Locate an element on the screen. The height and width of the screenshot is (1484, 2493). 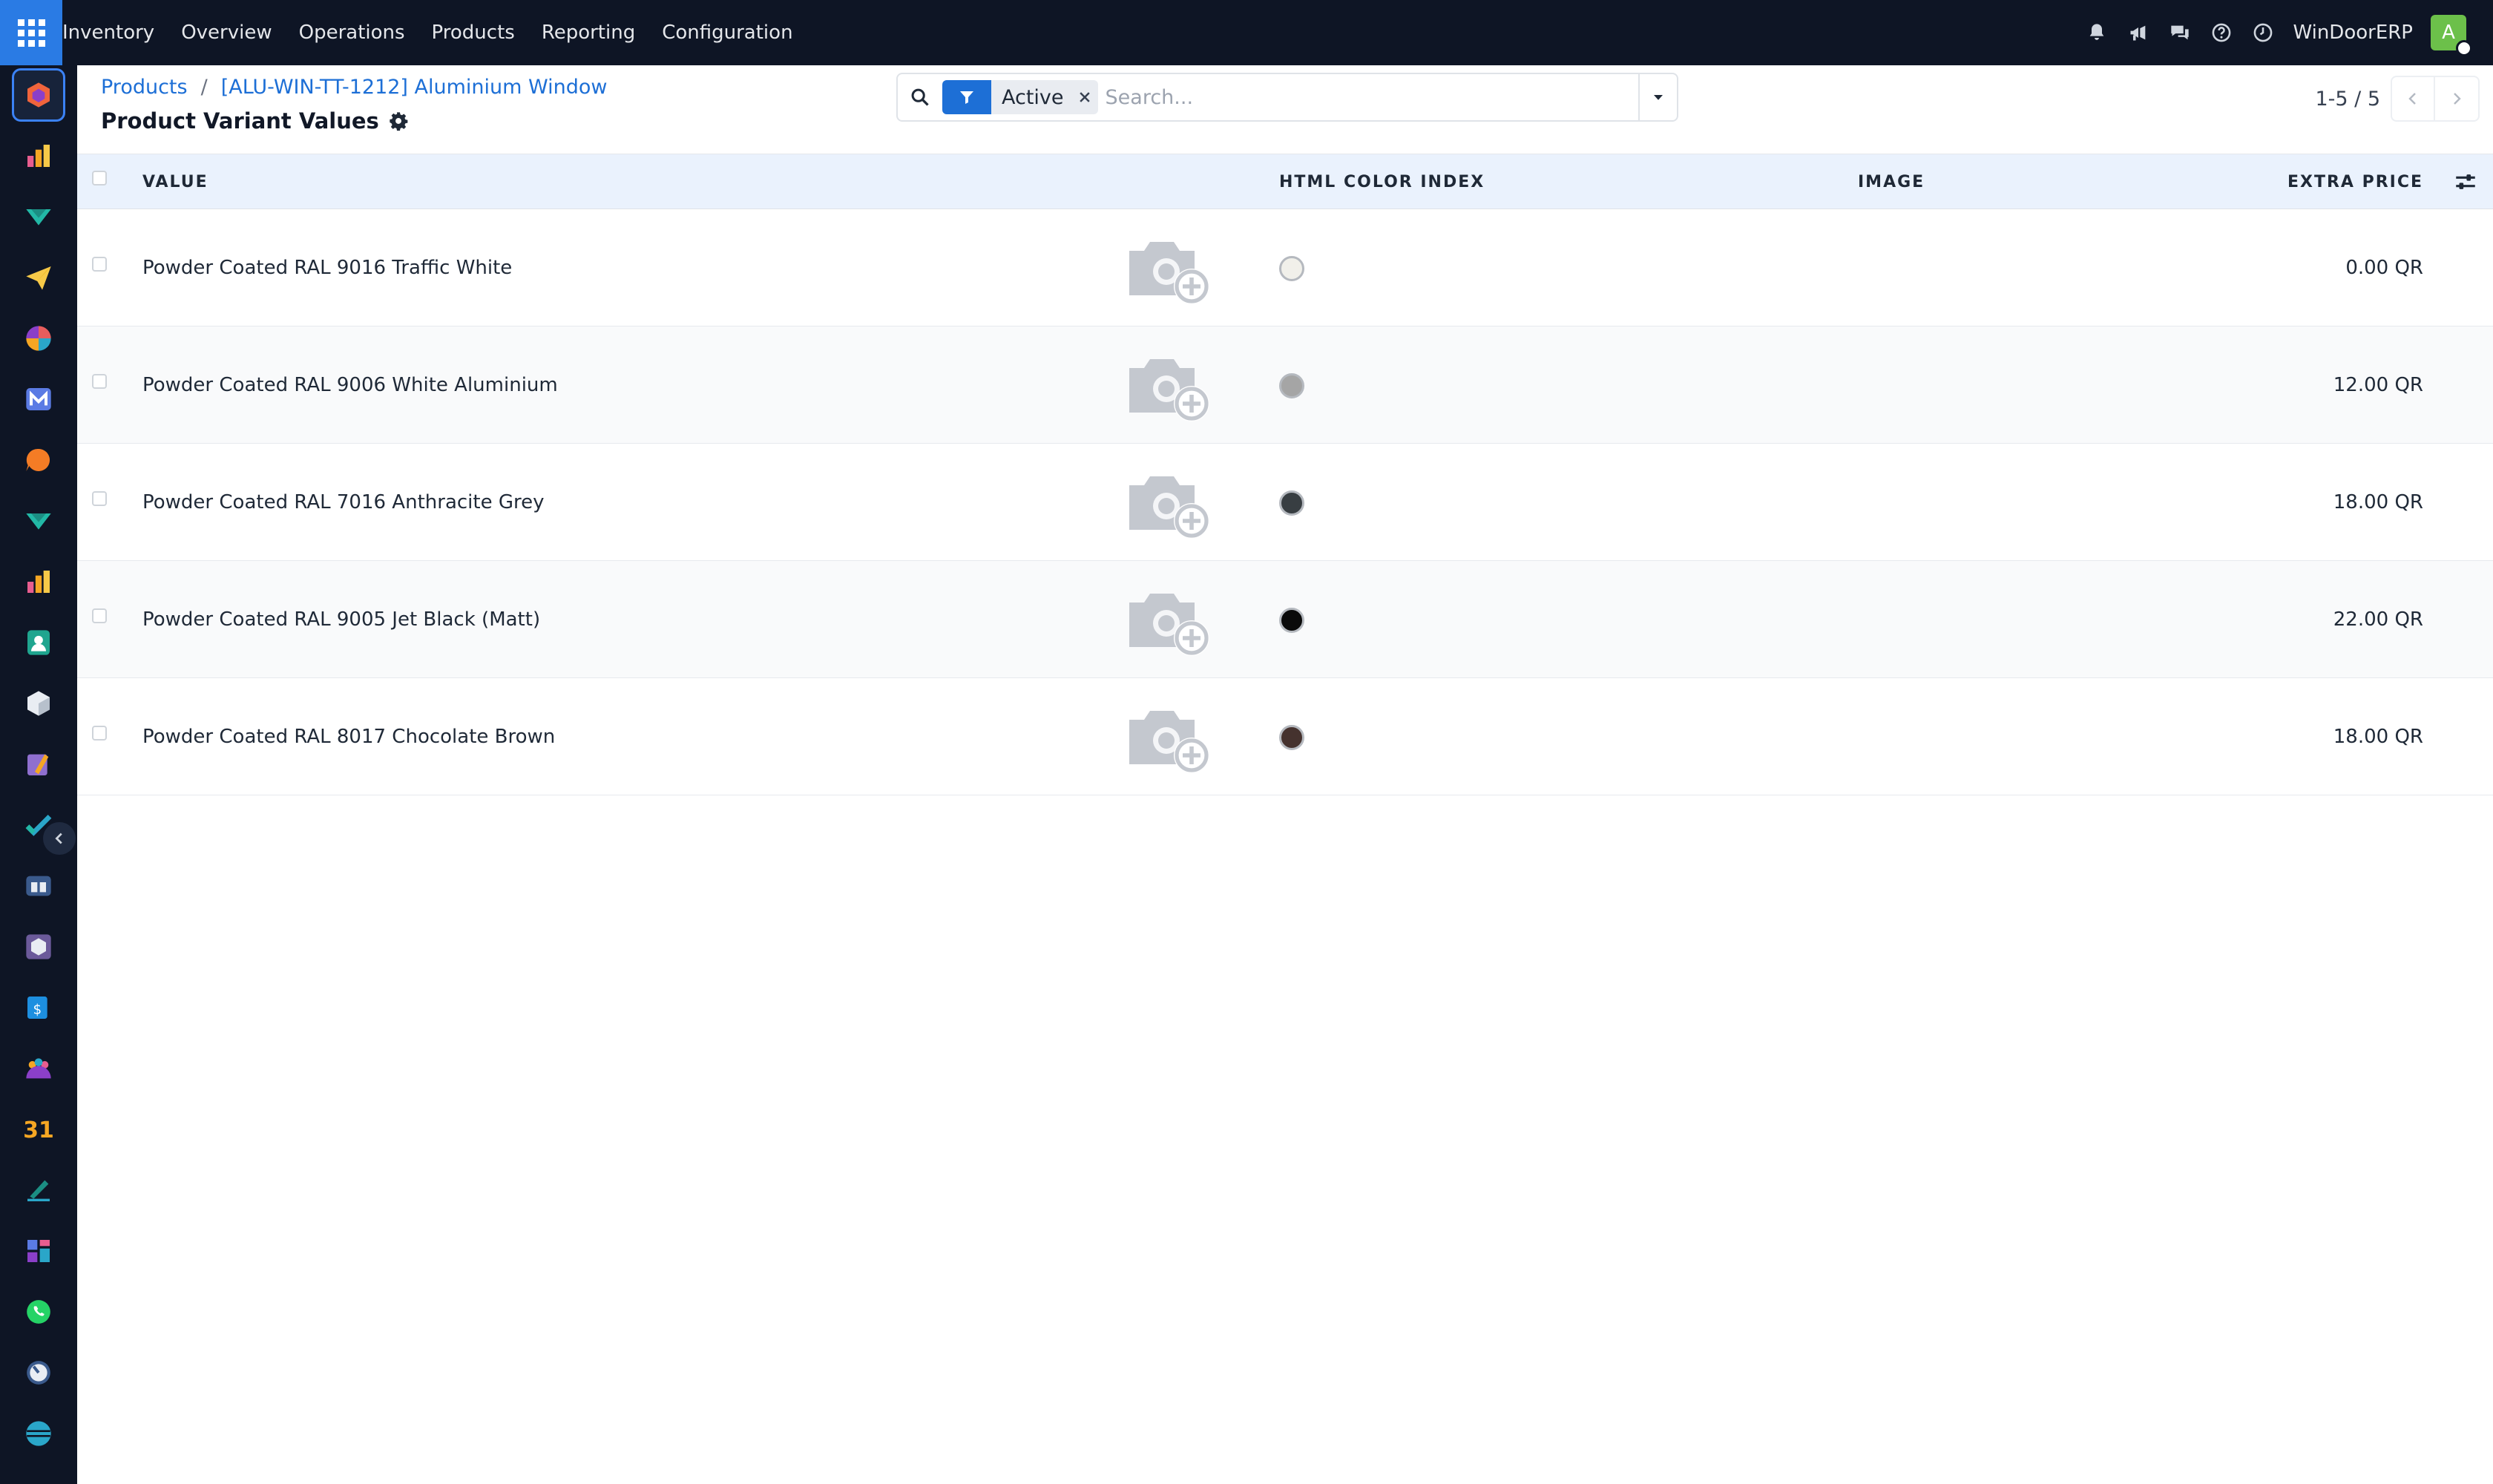
pager: 1-5 / 5 is located at coordinates (2397, 98).